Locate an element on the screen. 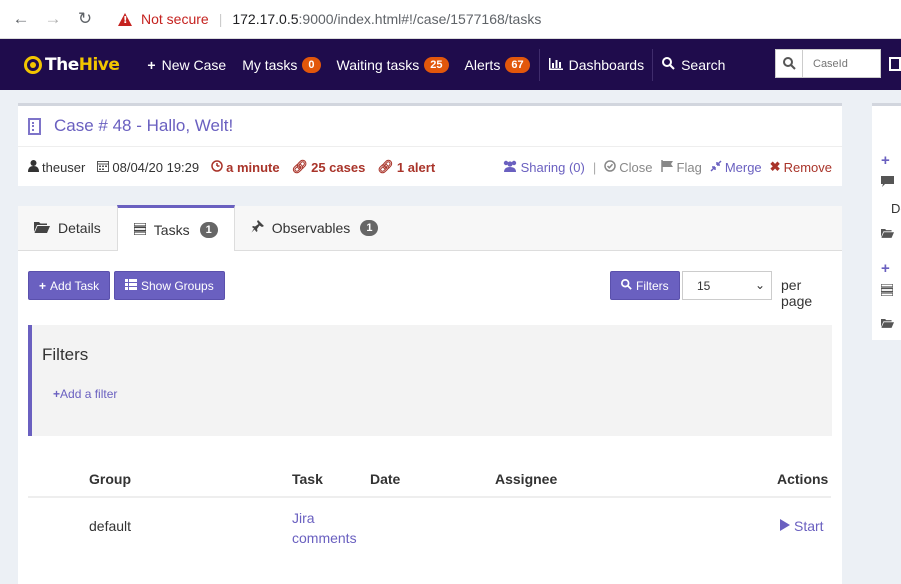 This screenshot has height=584, width=901. chevron-down-icon: ⌄ is located at coordinates (759, 285).